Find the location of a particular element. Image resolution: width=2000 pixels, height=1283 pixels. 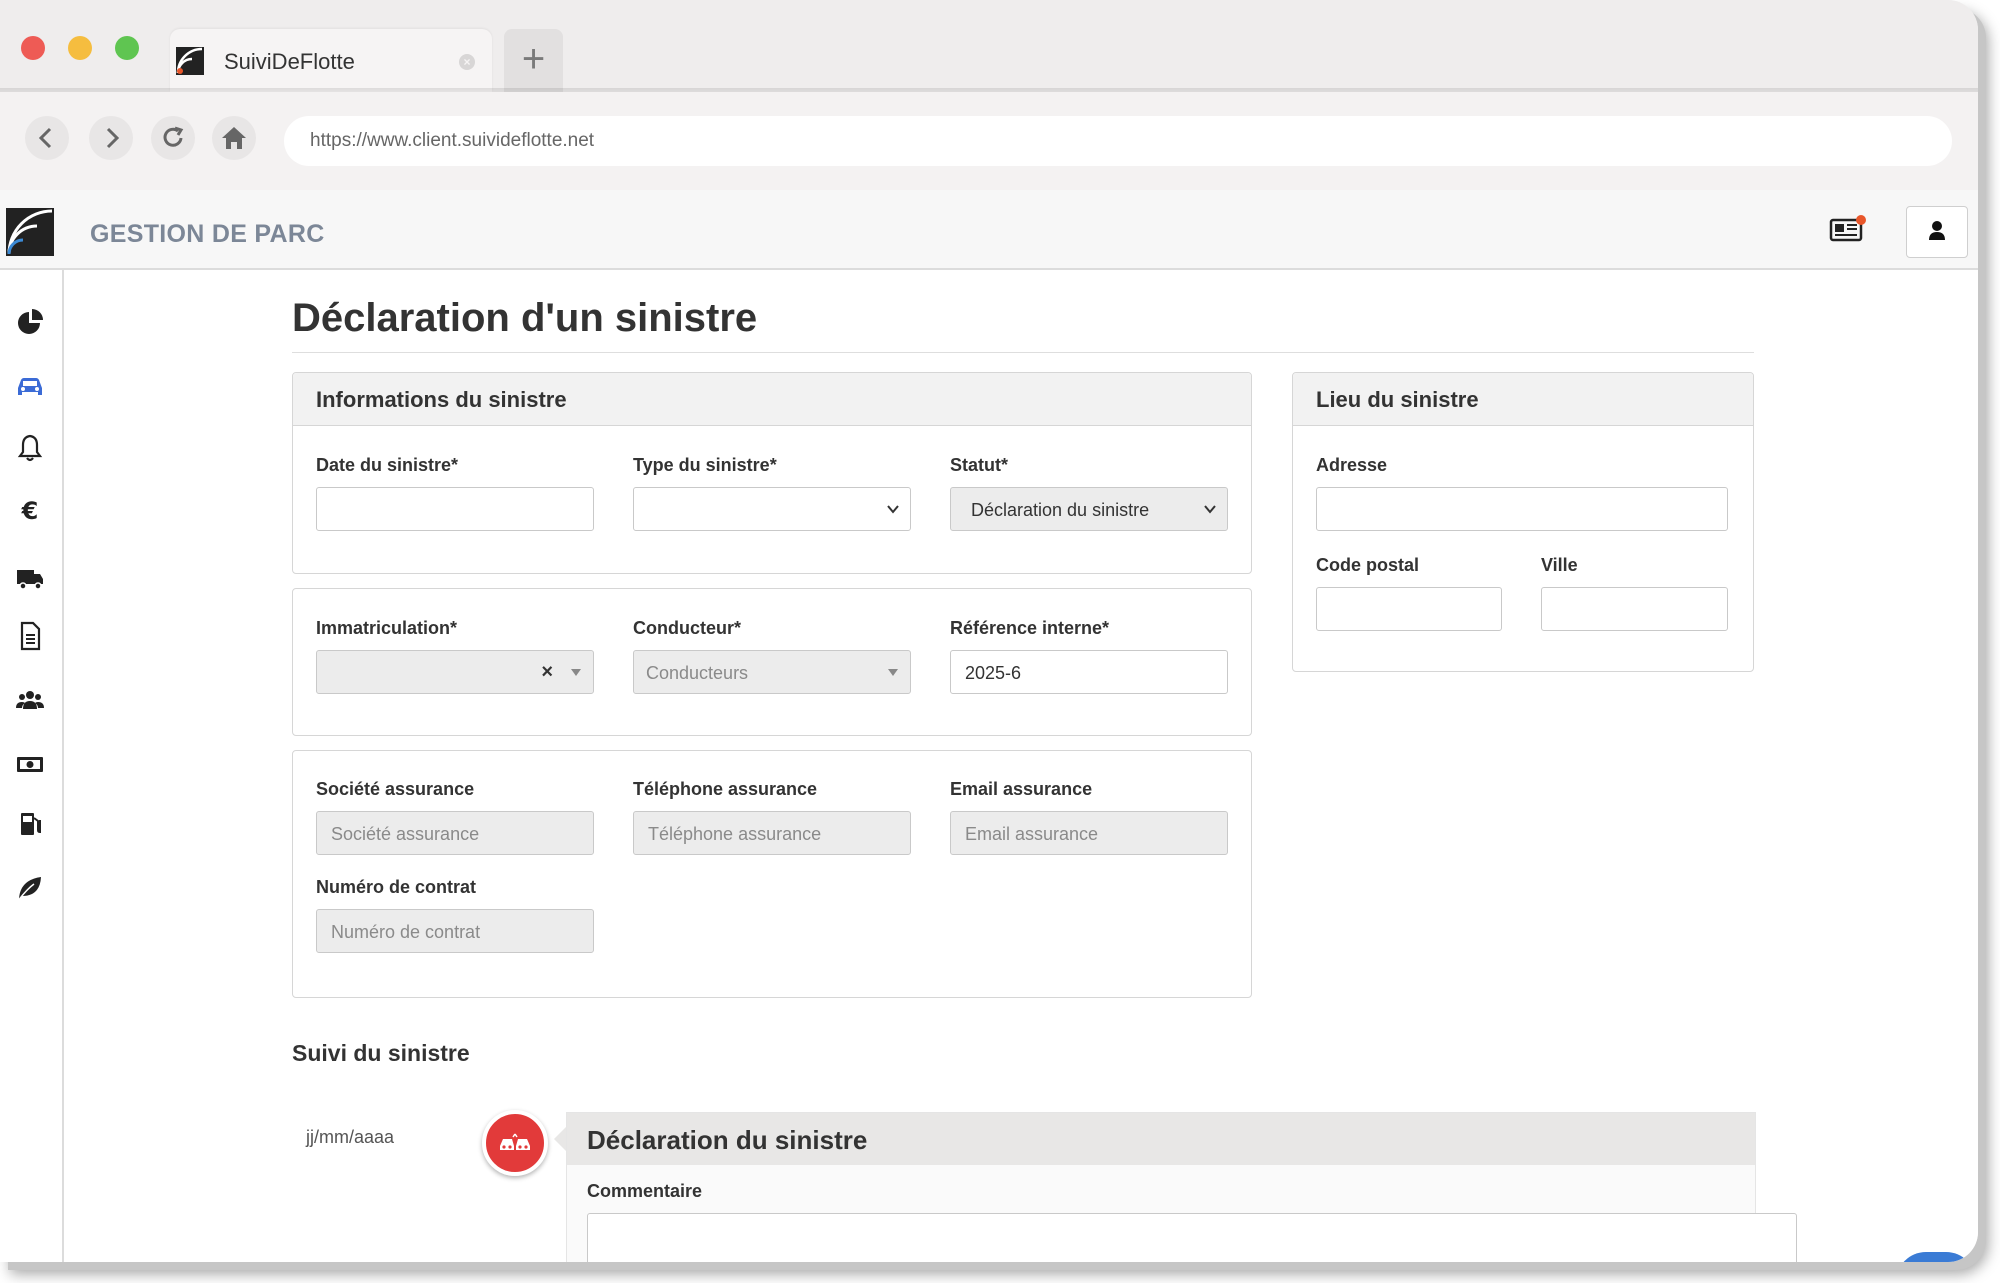

city-input is located at coordinates (1634, 609).